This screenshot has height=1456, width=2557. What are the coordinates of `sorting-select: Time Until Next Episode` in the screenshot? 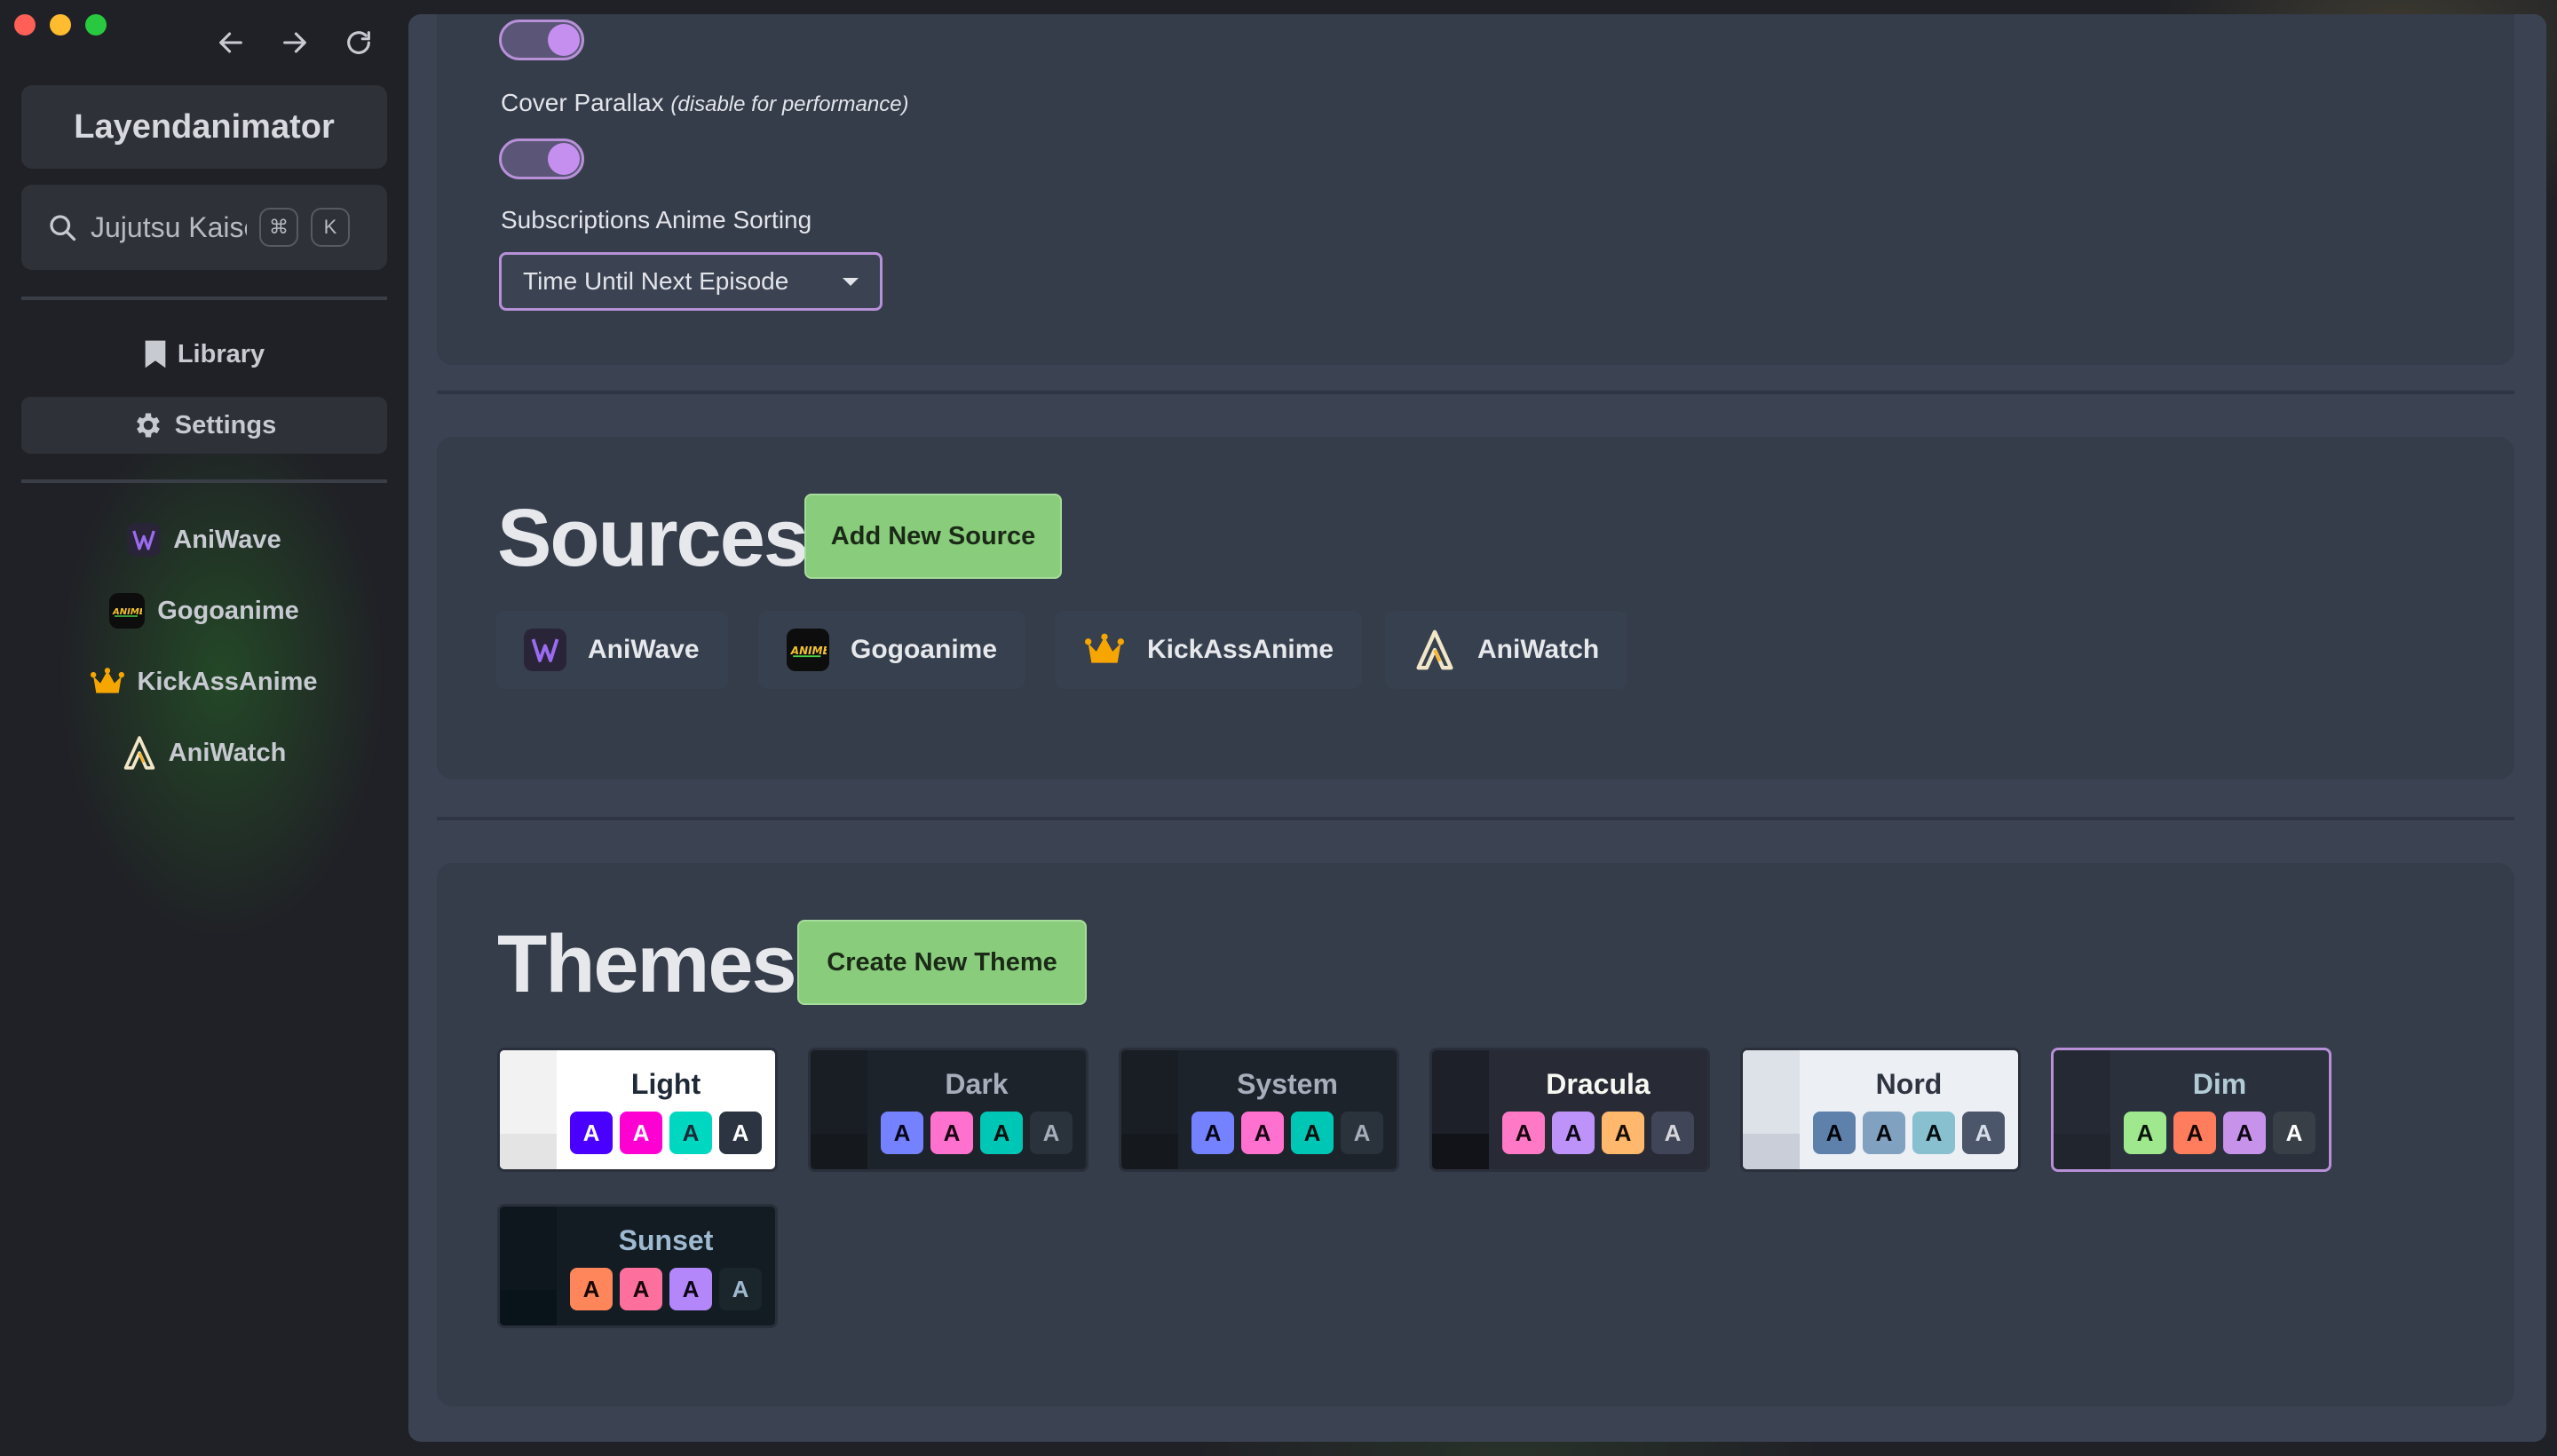 It's located at (691, 281).